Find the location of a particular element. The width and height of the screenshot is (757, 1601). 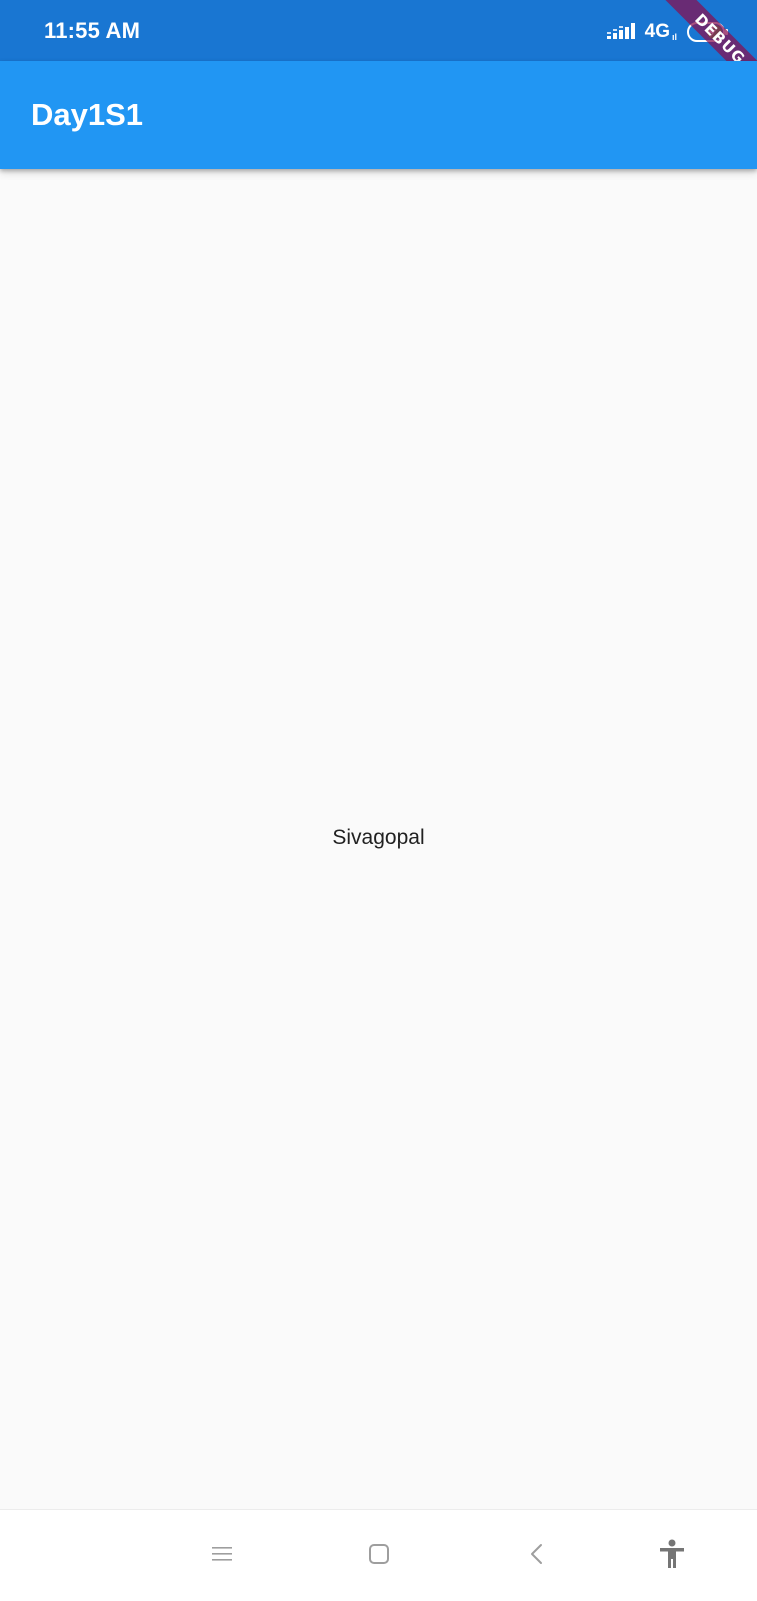

network-activity: ıl is located at coordinates (674, 37).